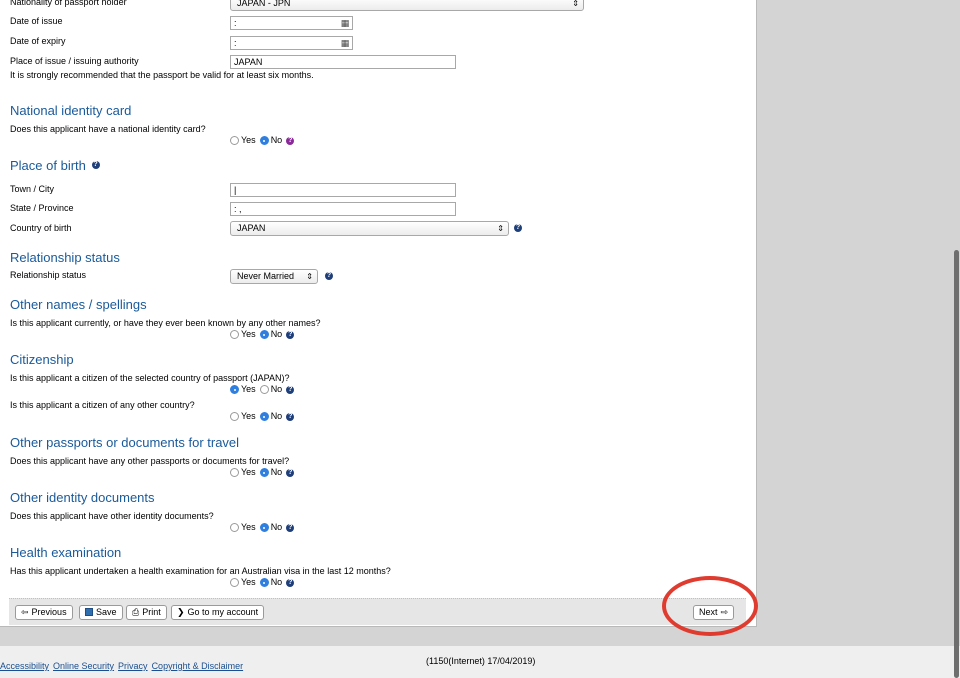 The image size is (960, 678). What do you see at coordinates (407, 5) in the screenshot?
I see `nationality-select: JAPAN - JPN ⇕` at bounding box center [407, 5].